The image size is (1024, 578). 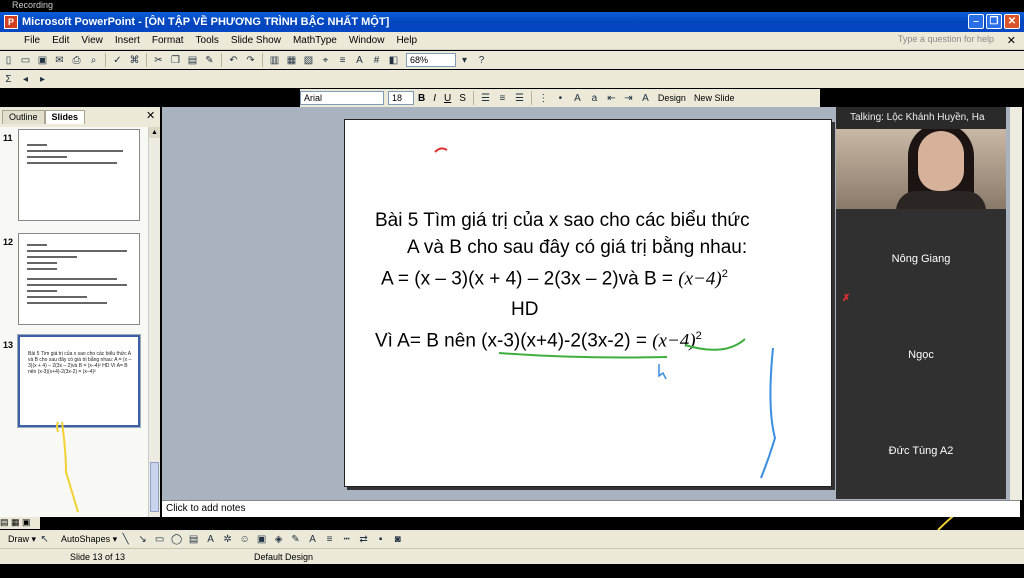 I want to click on slides-panel-scrollbar: ▲, so click(x=154, y=322).